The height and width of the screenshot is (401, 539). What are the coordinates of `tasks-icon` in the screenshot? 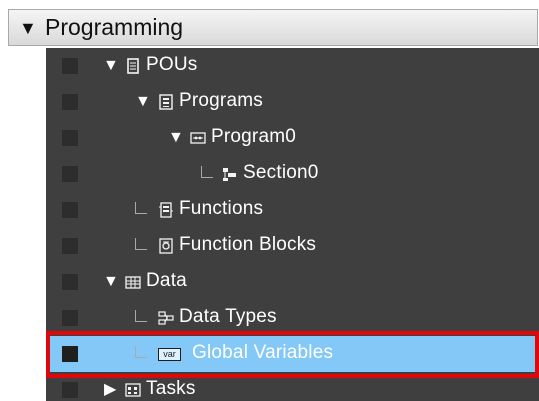 It's located at (133, 390).